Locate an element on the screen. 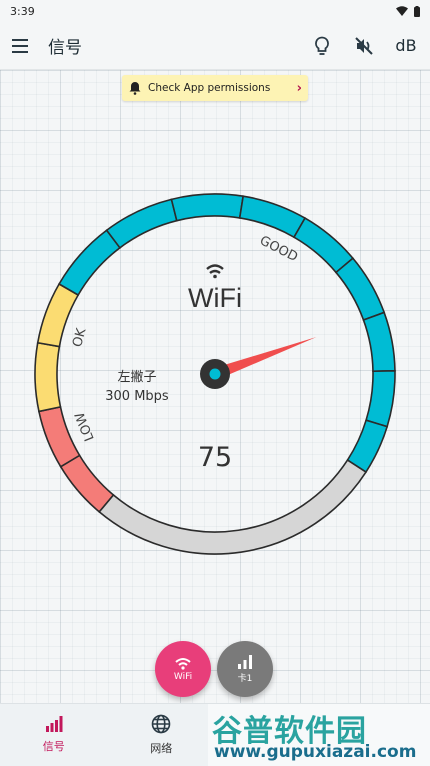 This screenshot has width=430, height=766. nav-item-network: 网络 is located at coordinates (162, 735).